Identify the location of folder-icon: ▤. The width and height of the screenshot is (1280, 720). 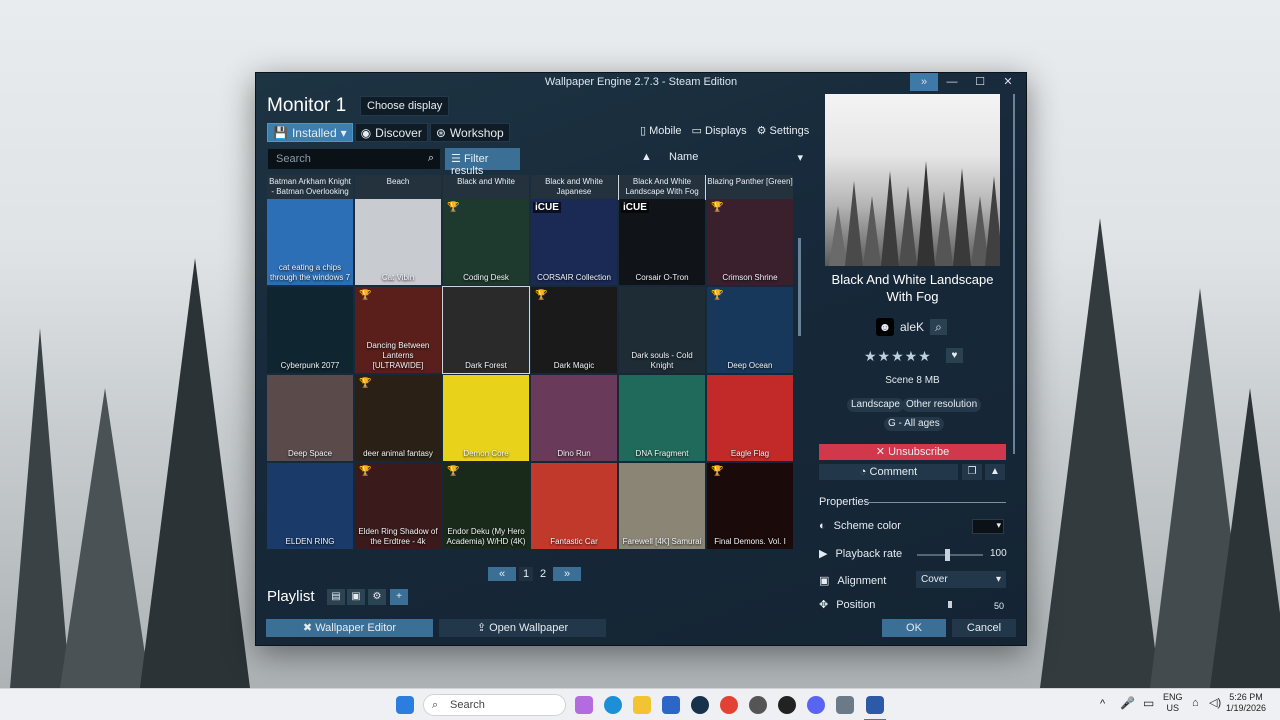
(336, 597).